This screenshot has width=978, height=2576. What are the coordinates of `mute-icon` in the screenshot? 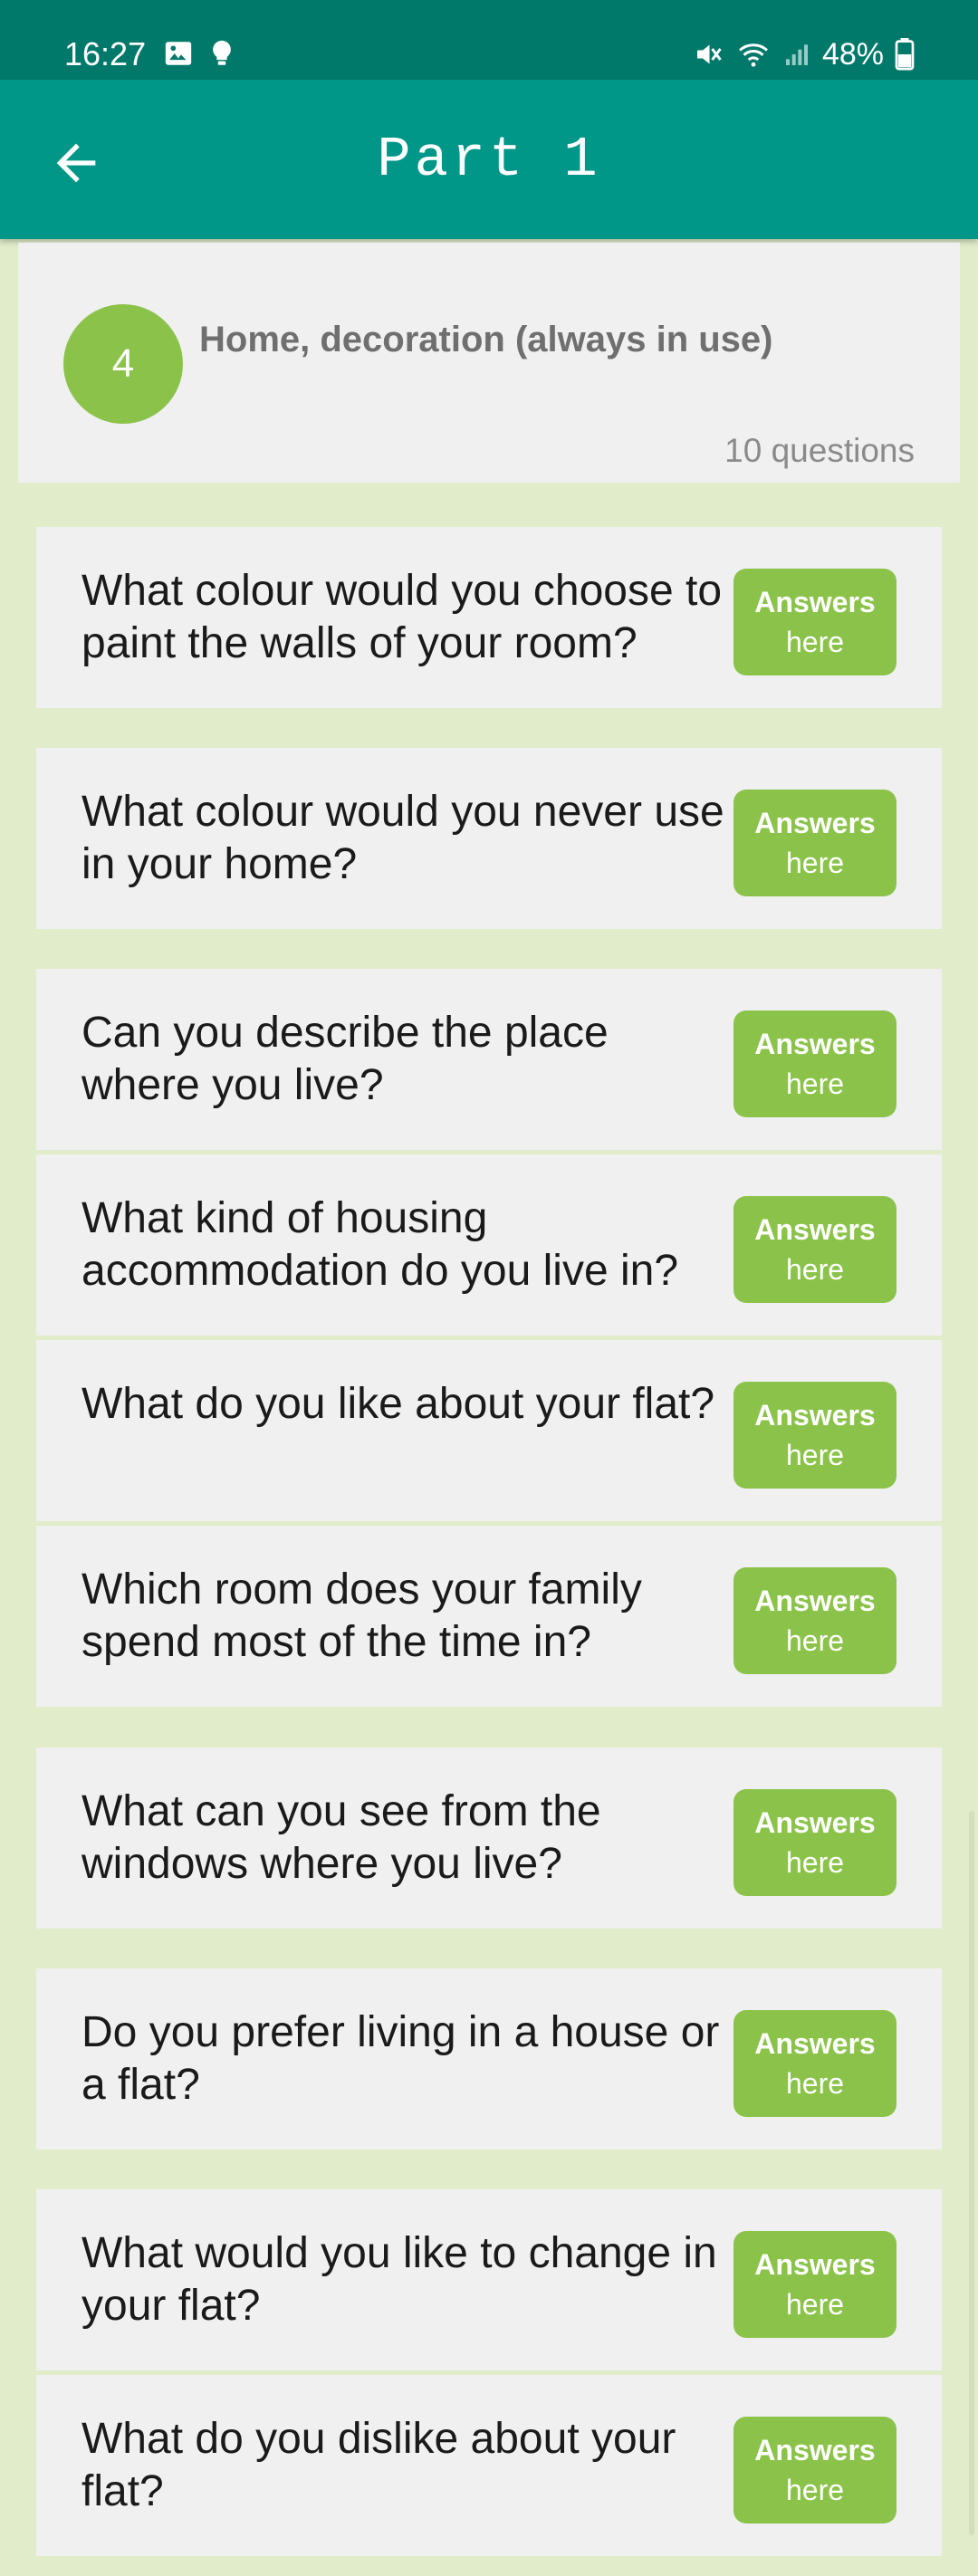 It's located at (709, 54).